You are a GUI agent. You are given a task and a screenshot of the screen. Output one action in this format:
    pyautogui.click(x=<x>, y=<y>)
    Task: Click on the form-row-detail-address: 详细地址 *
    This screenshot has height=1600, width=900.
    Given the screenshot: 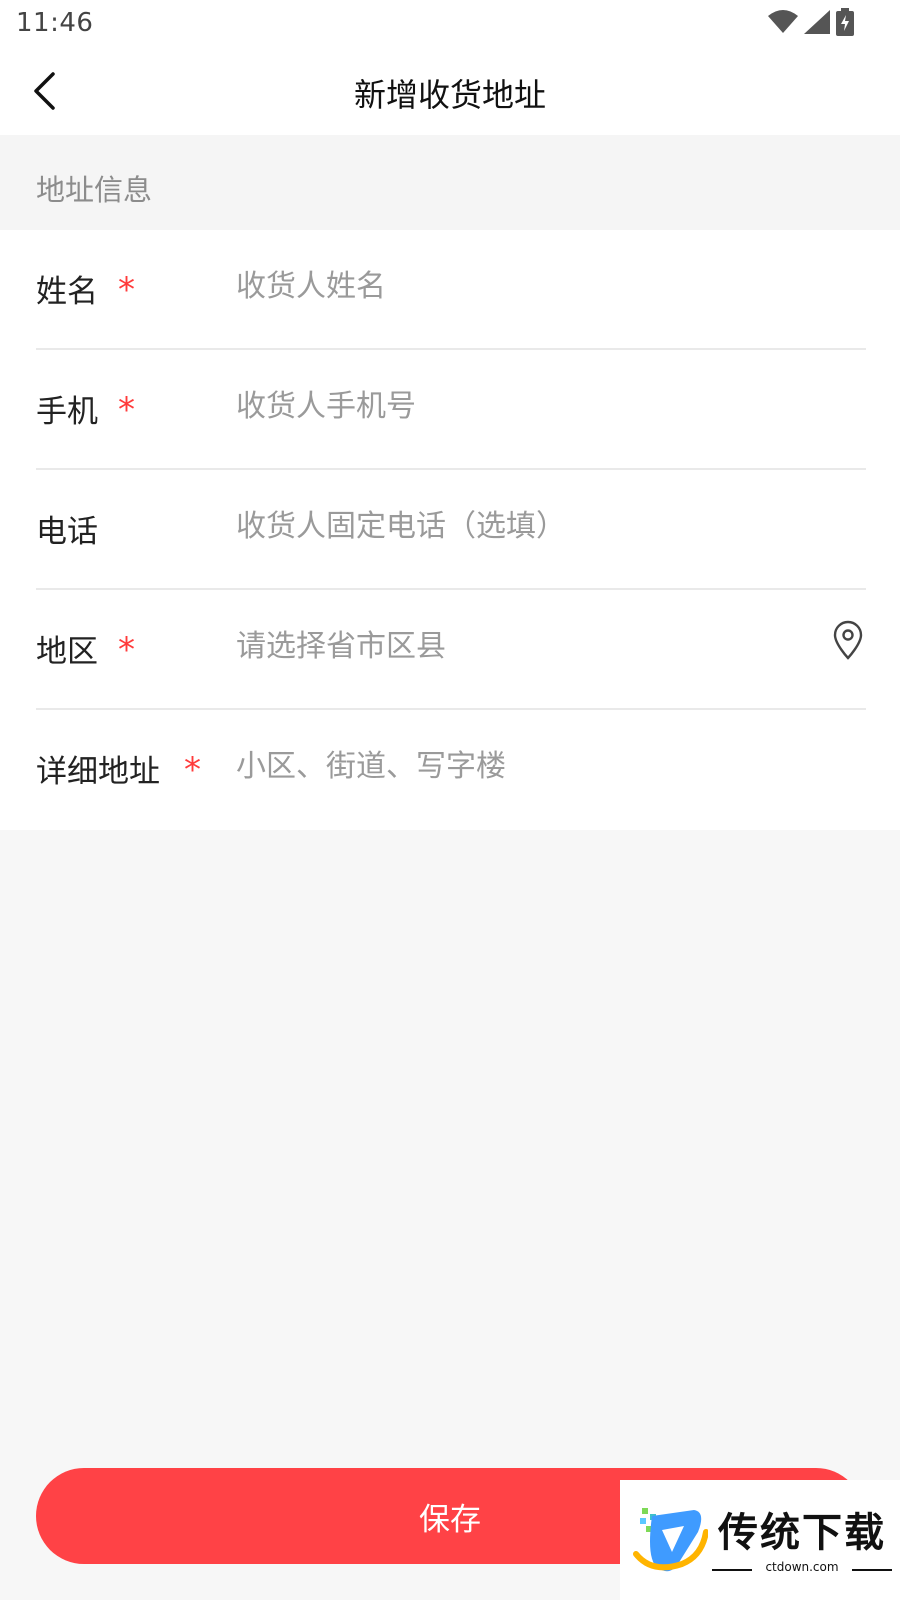 What is the action you would take?
    pyautogui.click(x=451, y=770)
    